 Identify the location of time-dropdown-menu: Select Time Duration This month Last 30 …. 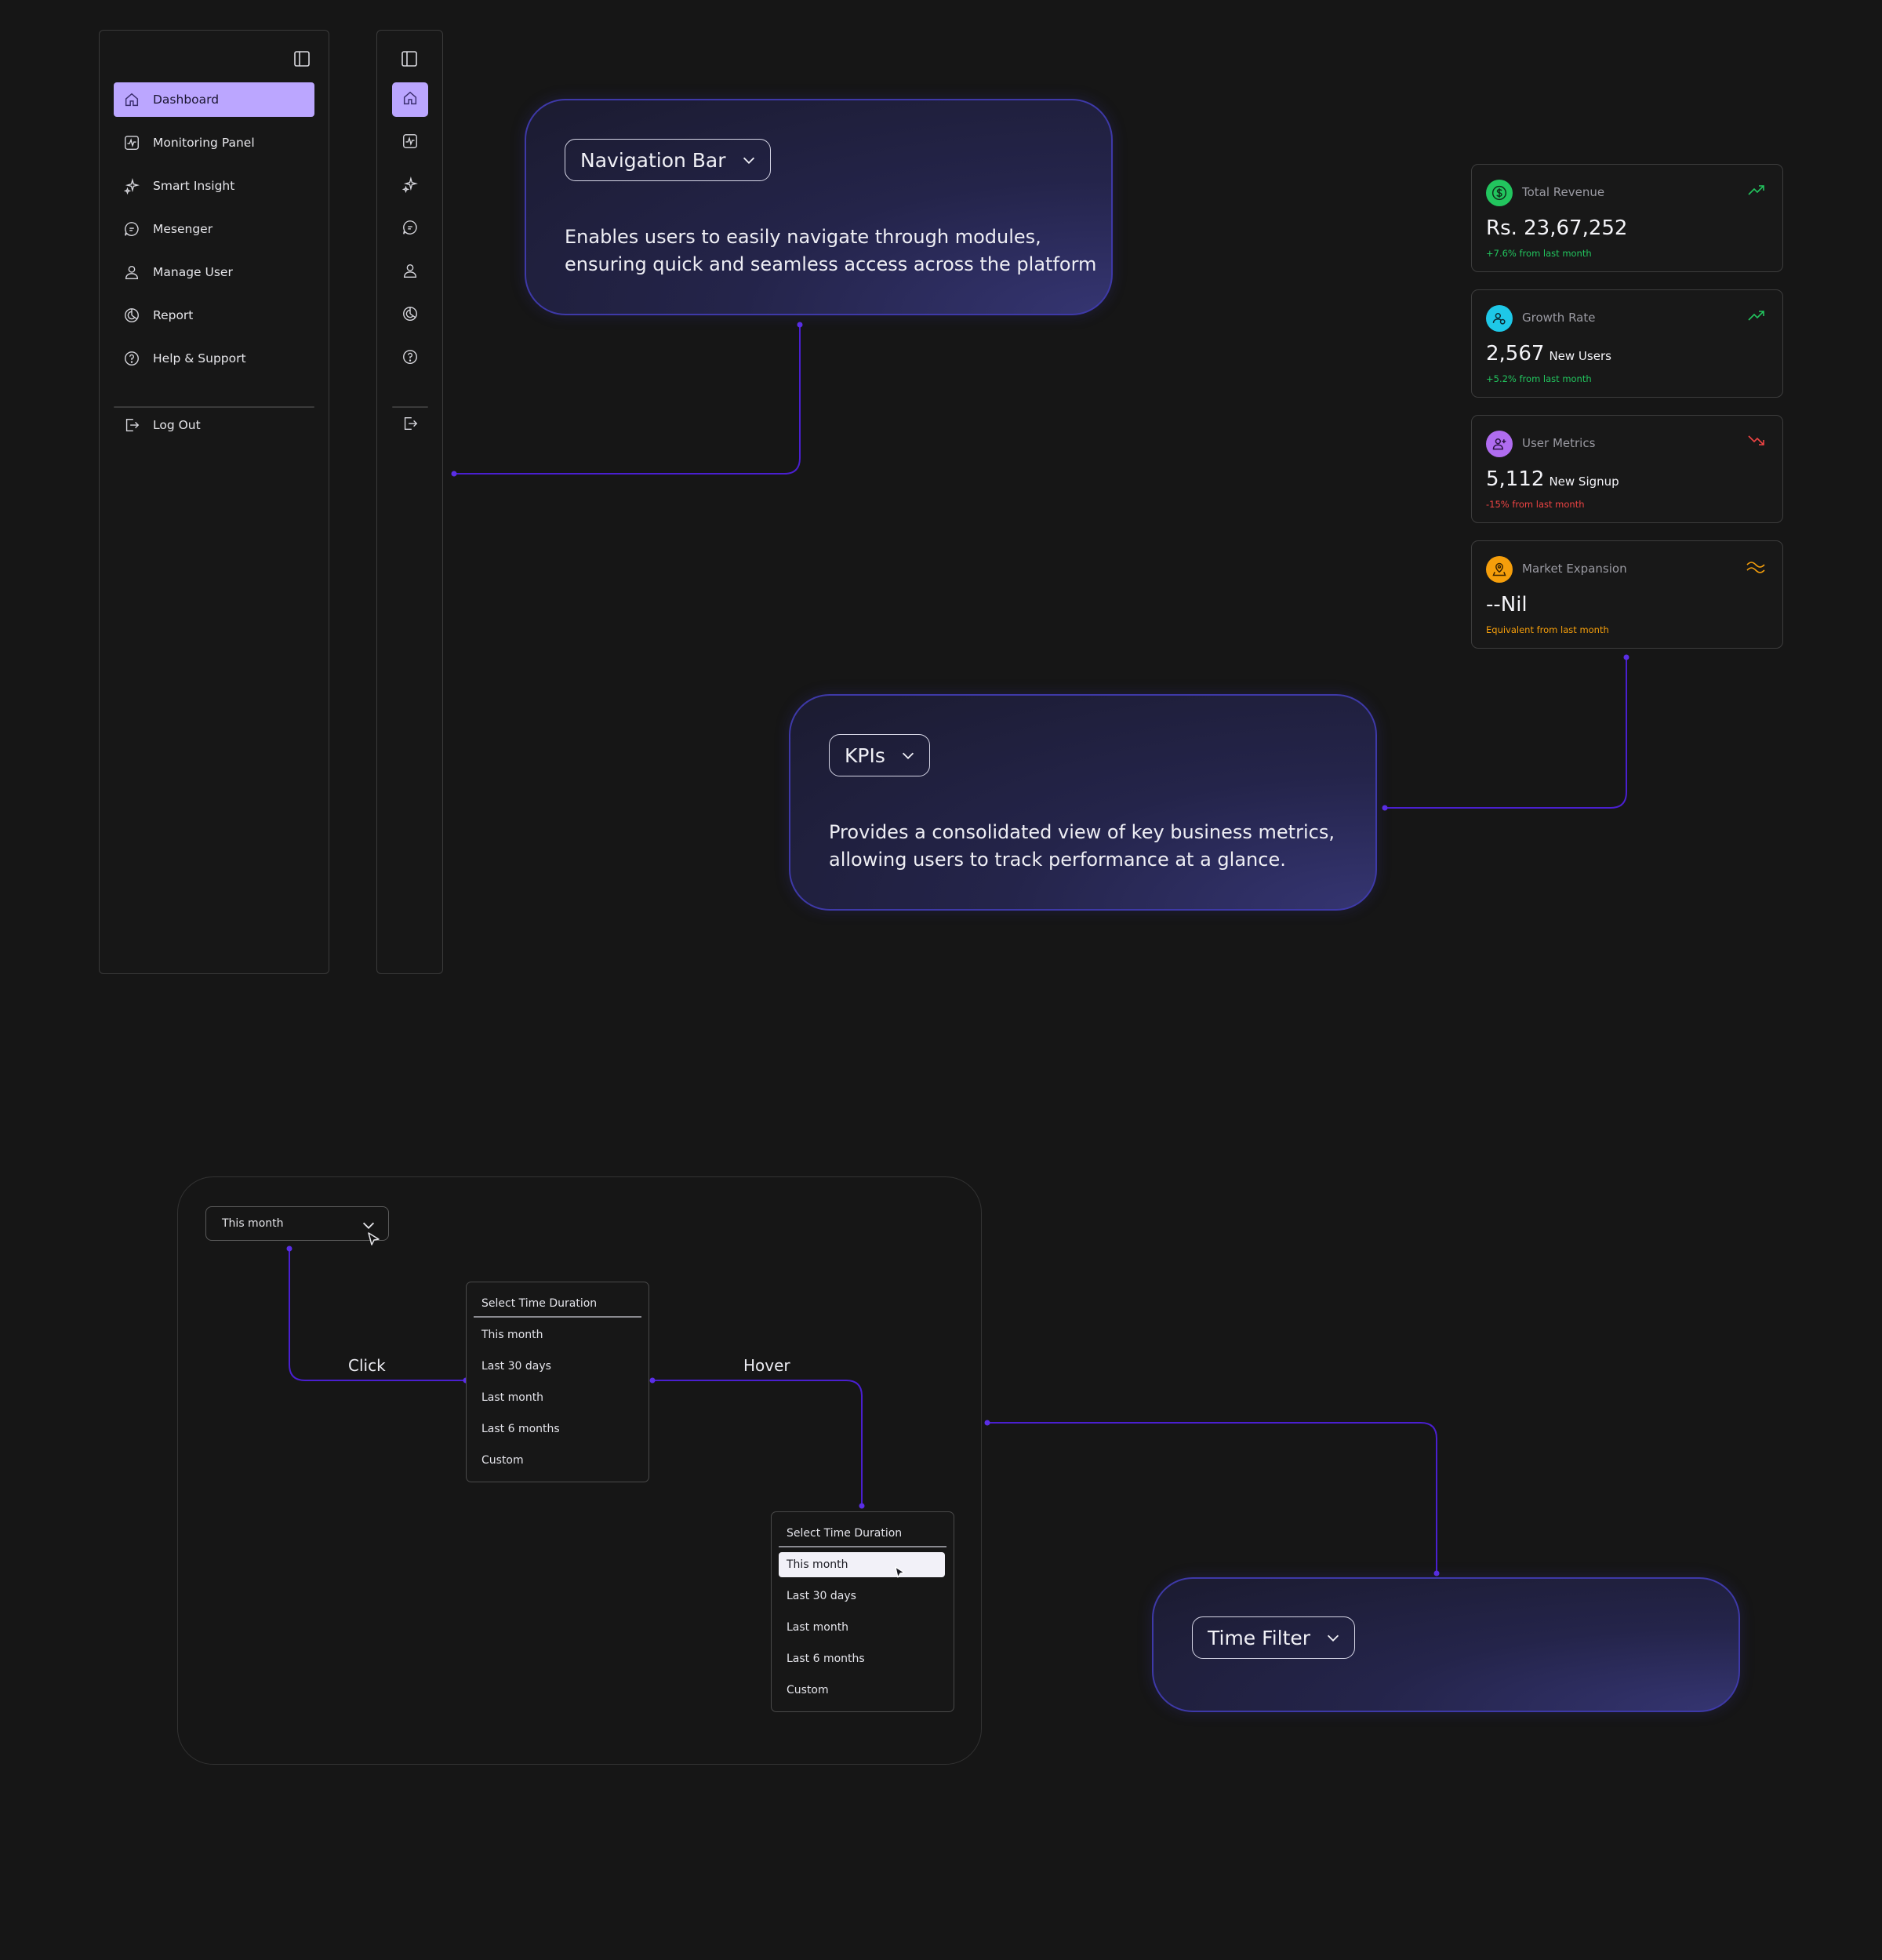
(557, 1382).